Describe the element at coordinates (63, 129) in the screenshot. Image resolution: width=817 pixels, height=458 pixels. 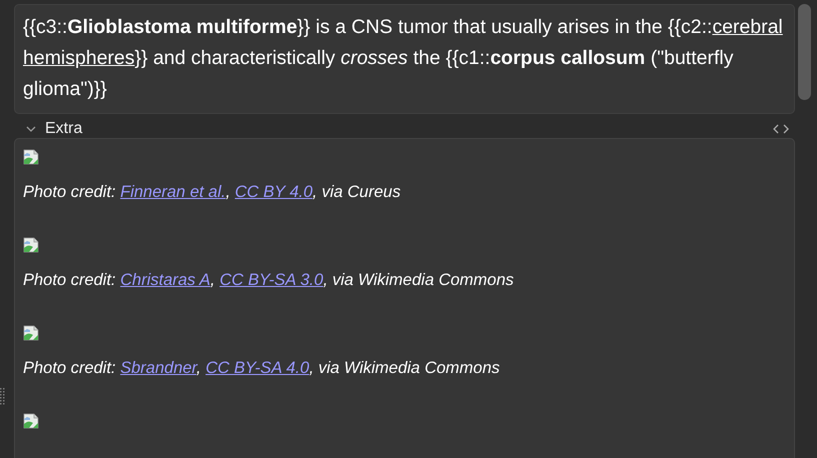
I see `field-label: Extra` at that location.